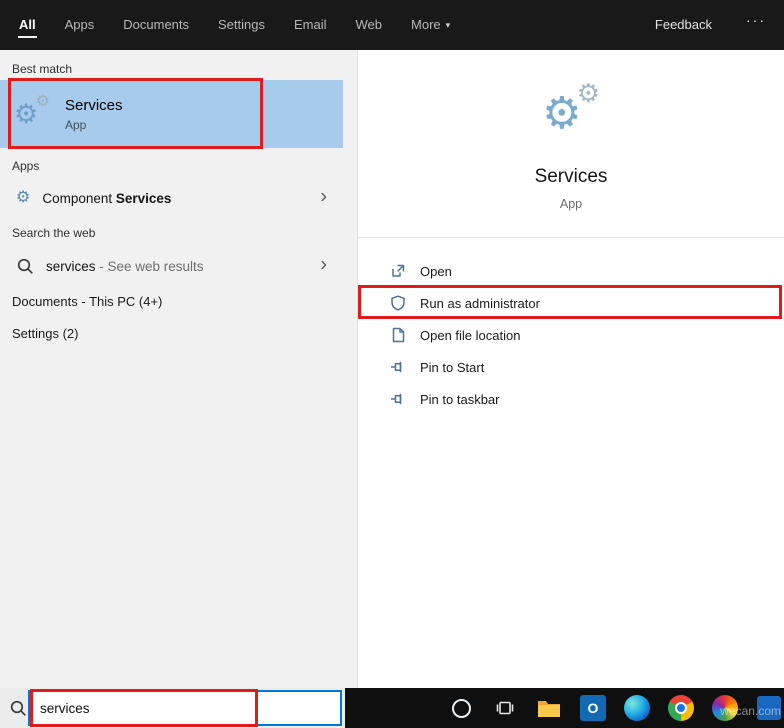 The height and width of the screenshot is (728, 784). Describe the element at coordinates (756, 22) in the screenshot. I see `more-options-icon: ···` at that location.